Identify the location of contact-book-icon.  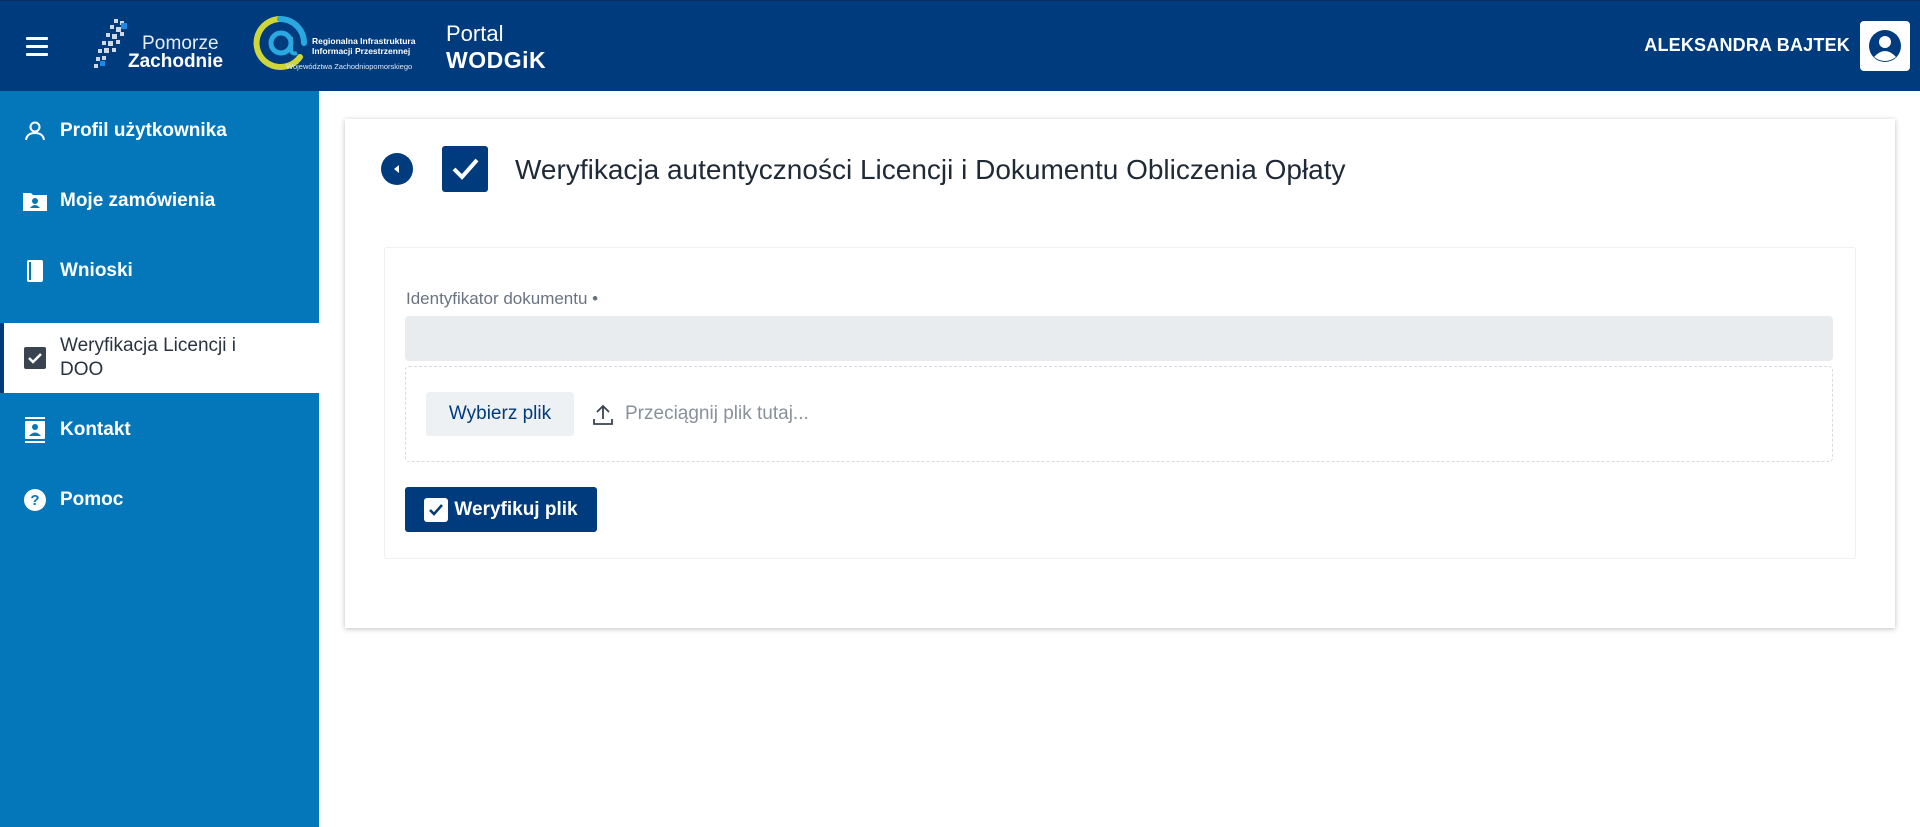
(35, 430).